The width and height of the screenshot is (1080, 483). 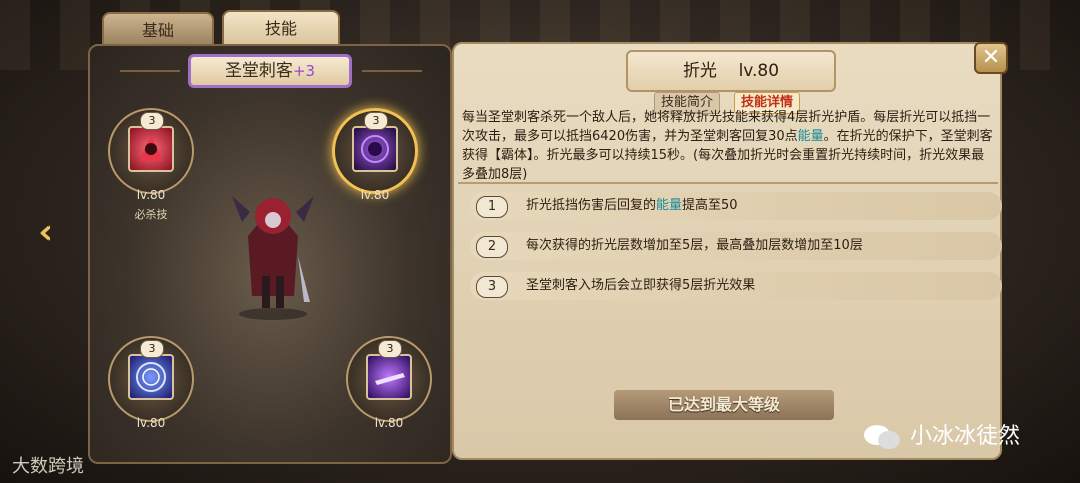 I want to click on watermark-right: 小冰冰徒然, so click(x=941, y=434).